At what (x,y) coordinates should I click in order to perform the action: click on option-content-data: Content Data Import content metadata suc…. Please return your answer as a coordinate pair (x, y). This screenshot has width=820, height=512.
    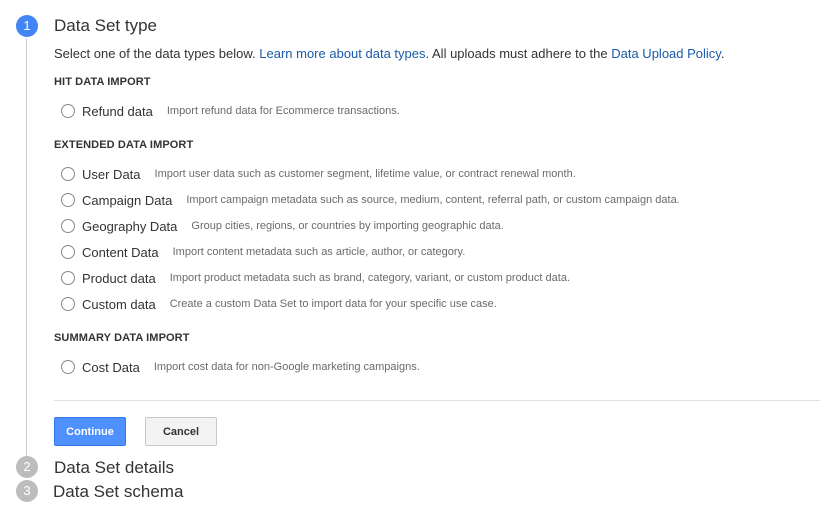
    Looking at the image, I should click on (263, 252).